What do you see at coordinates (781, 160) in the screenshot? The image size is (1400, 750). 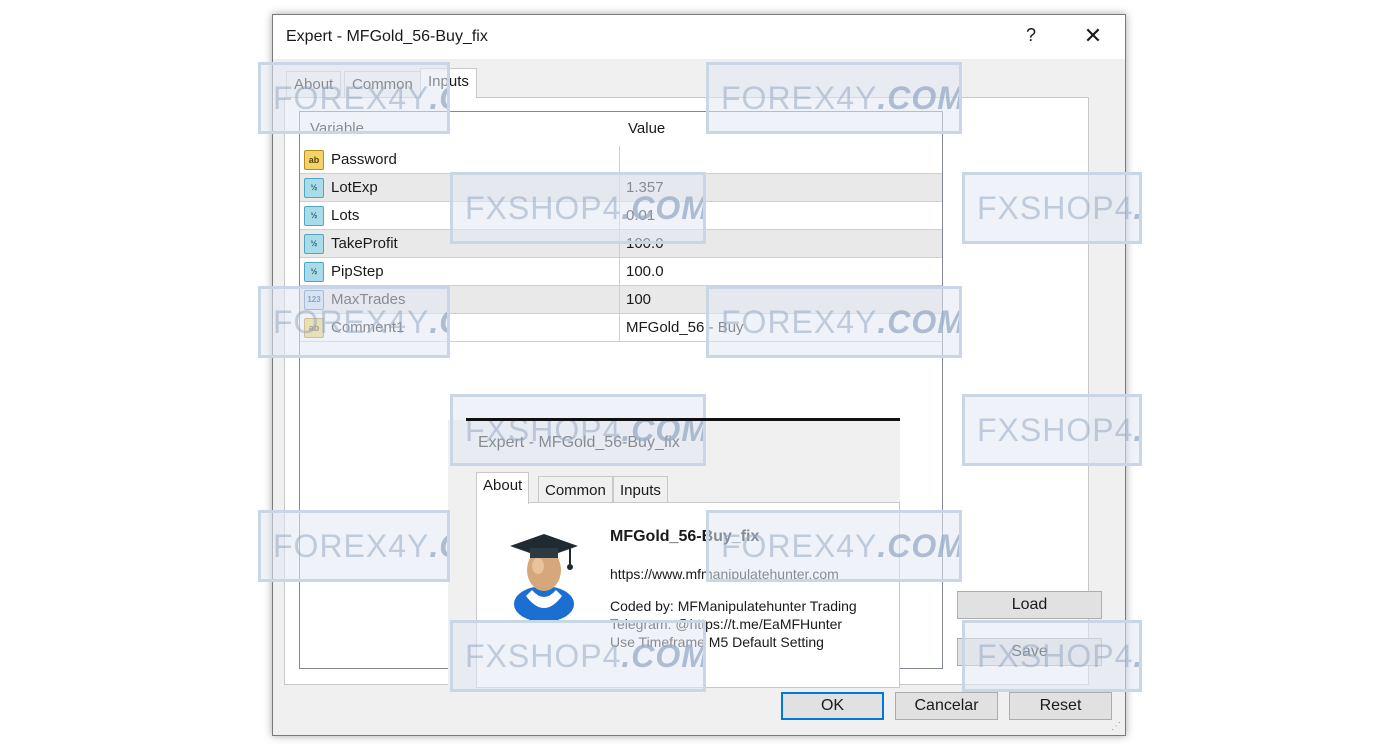 I see `value-cell` at bounding box center [781, 160].